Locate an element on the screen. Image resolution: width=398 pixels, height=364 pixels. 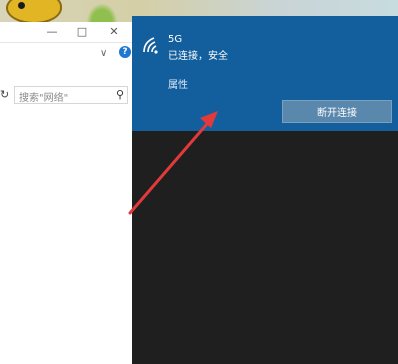
help-icon: ? is located at coordinates (125, 52).